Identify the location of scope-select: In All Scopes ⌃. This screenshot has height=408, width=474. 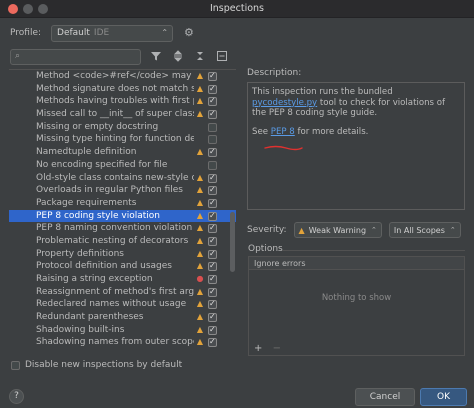
(424, 230).